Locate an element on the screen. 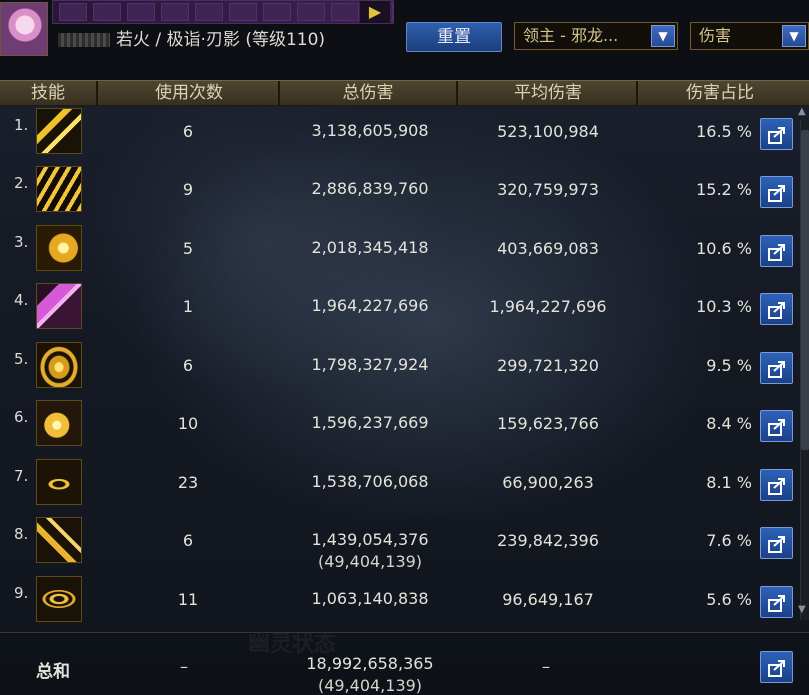  player-info: 若火 / 极诣·刃影 (等级110) is located at coordinates (192, 37).